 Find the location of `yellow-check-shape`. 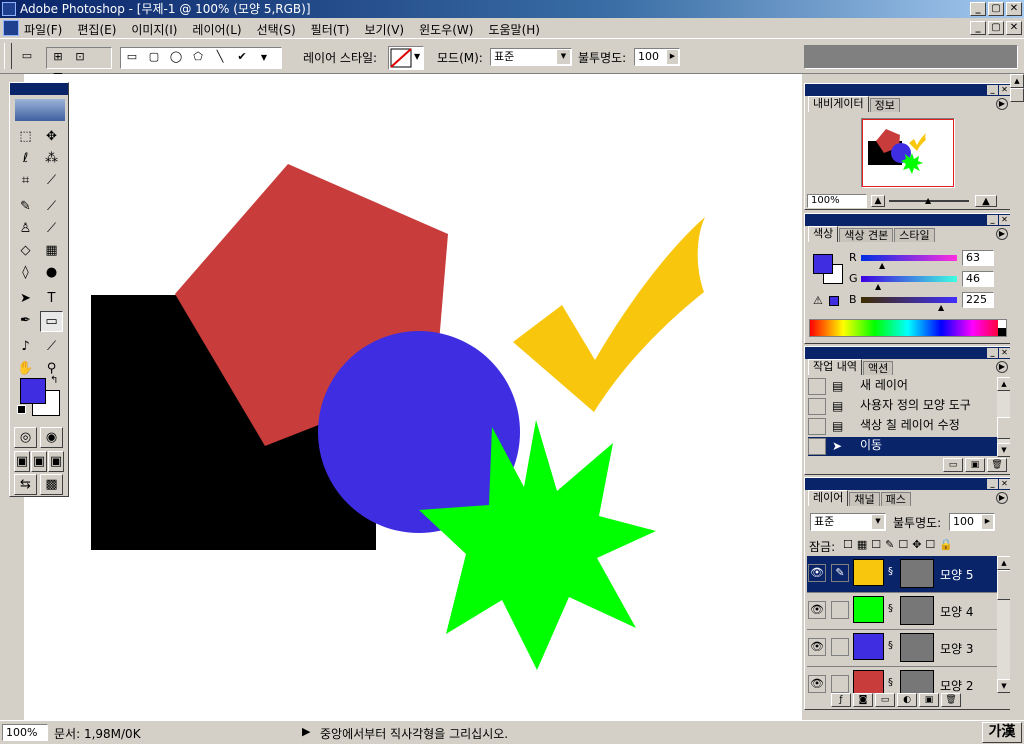

yellow-check-shape is located at coordinates (609, 314).